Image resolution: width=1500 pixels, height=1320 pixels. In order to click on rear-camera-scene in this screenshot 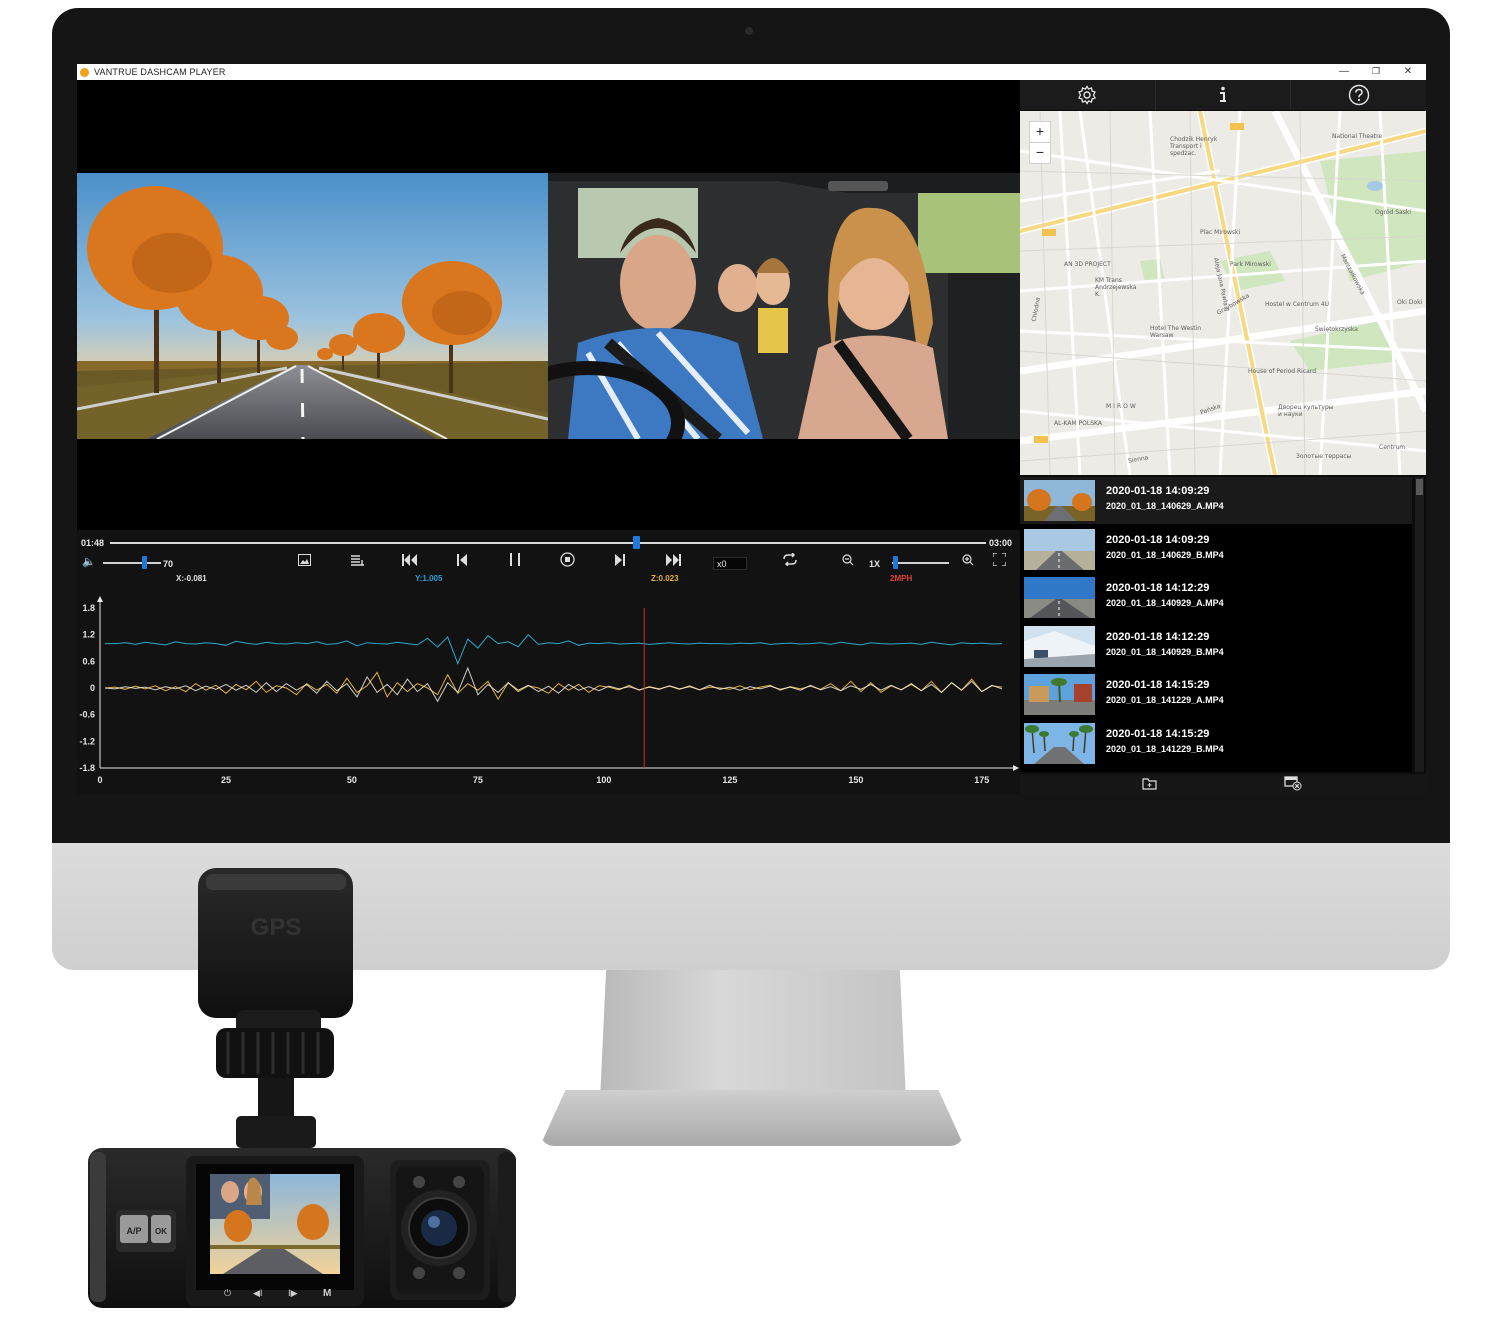, I will do `click(784, 306)`.